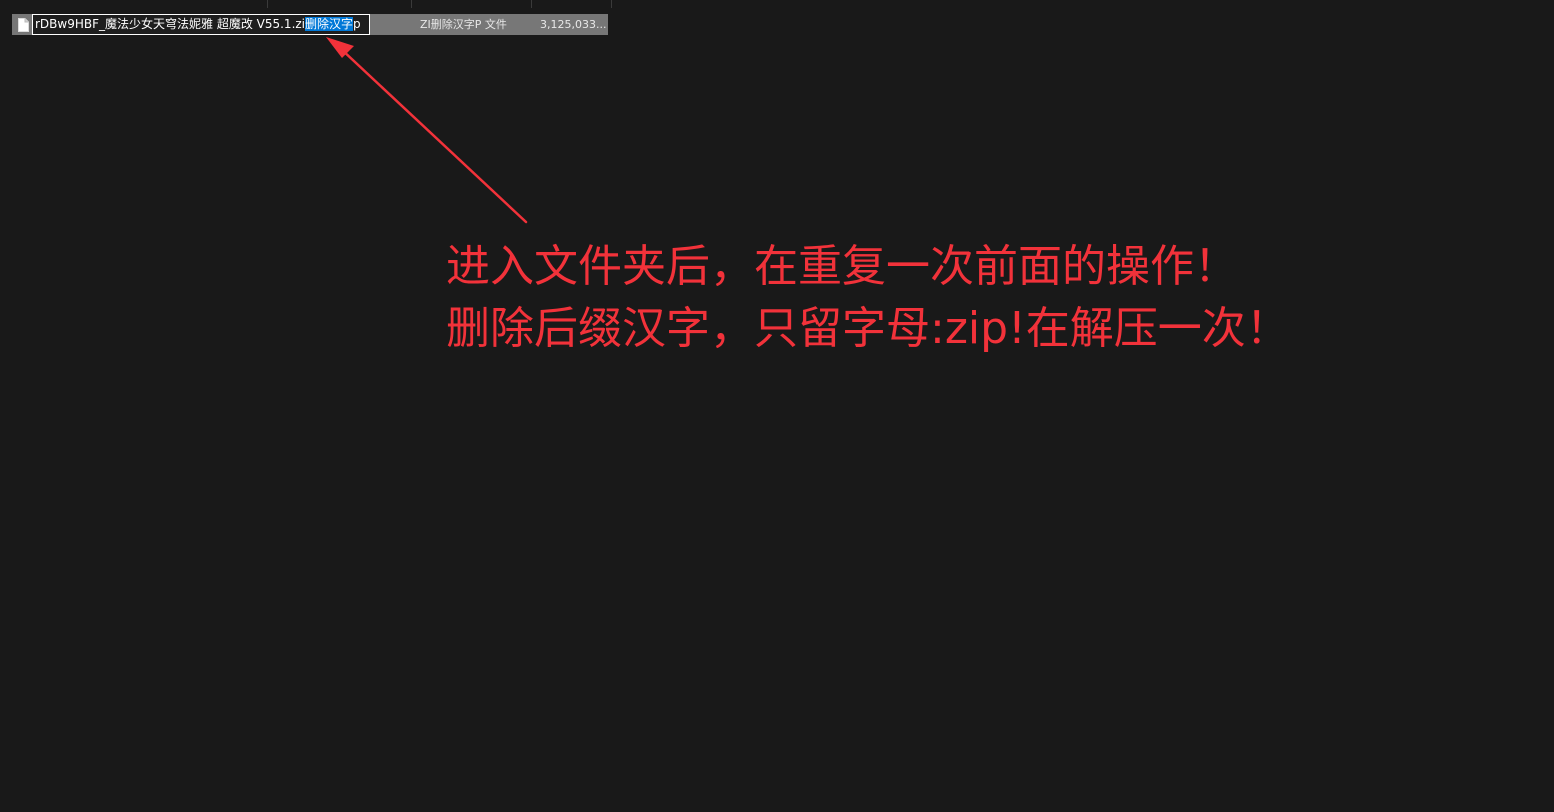 Image resolution: width=1554 pixels, height=812 pixels. What do you see at coordinates (427, 130) in the screenshot?
I see `annotation-arrow` at bounding box center [427, 130].